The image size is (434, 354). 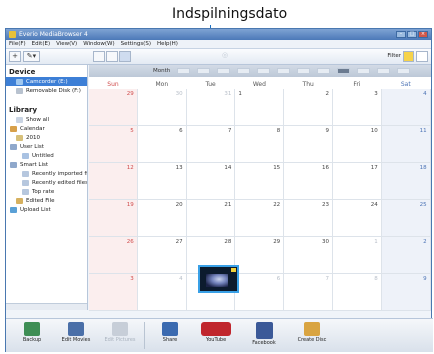 What do you see at coordinates (113, 181) in the screenshot?
I see `calendar-day-cell: 12` at bounding box center [113, 181].